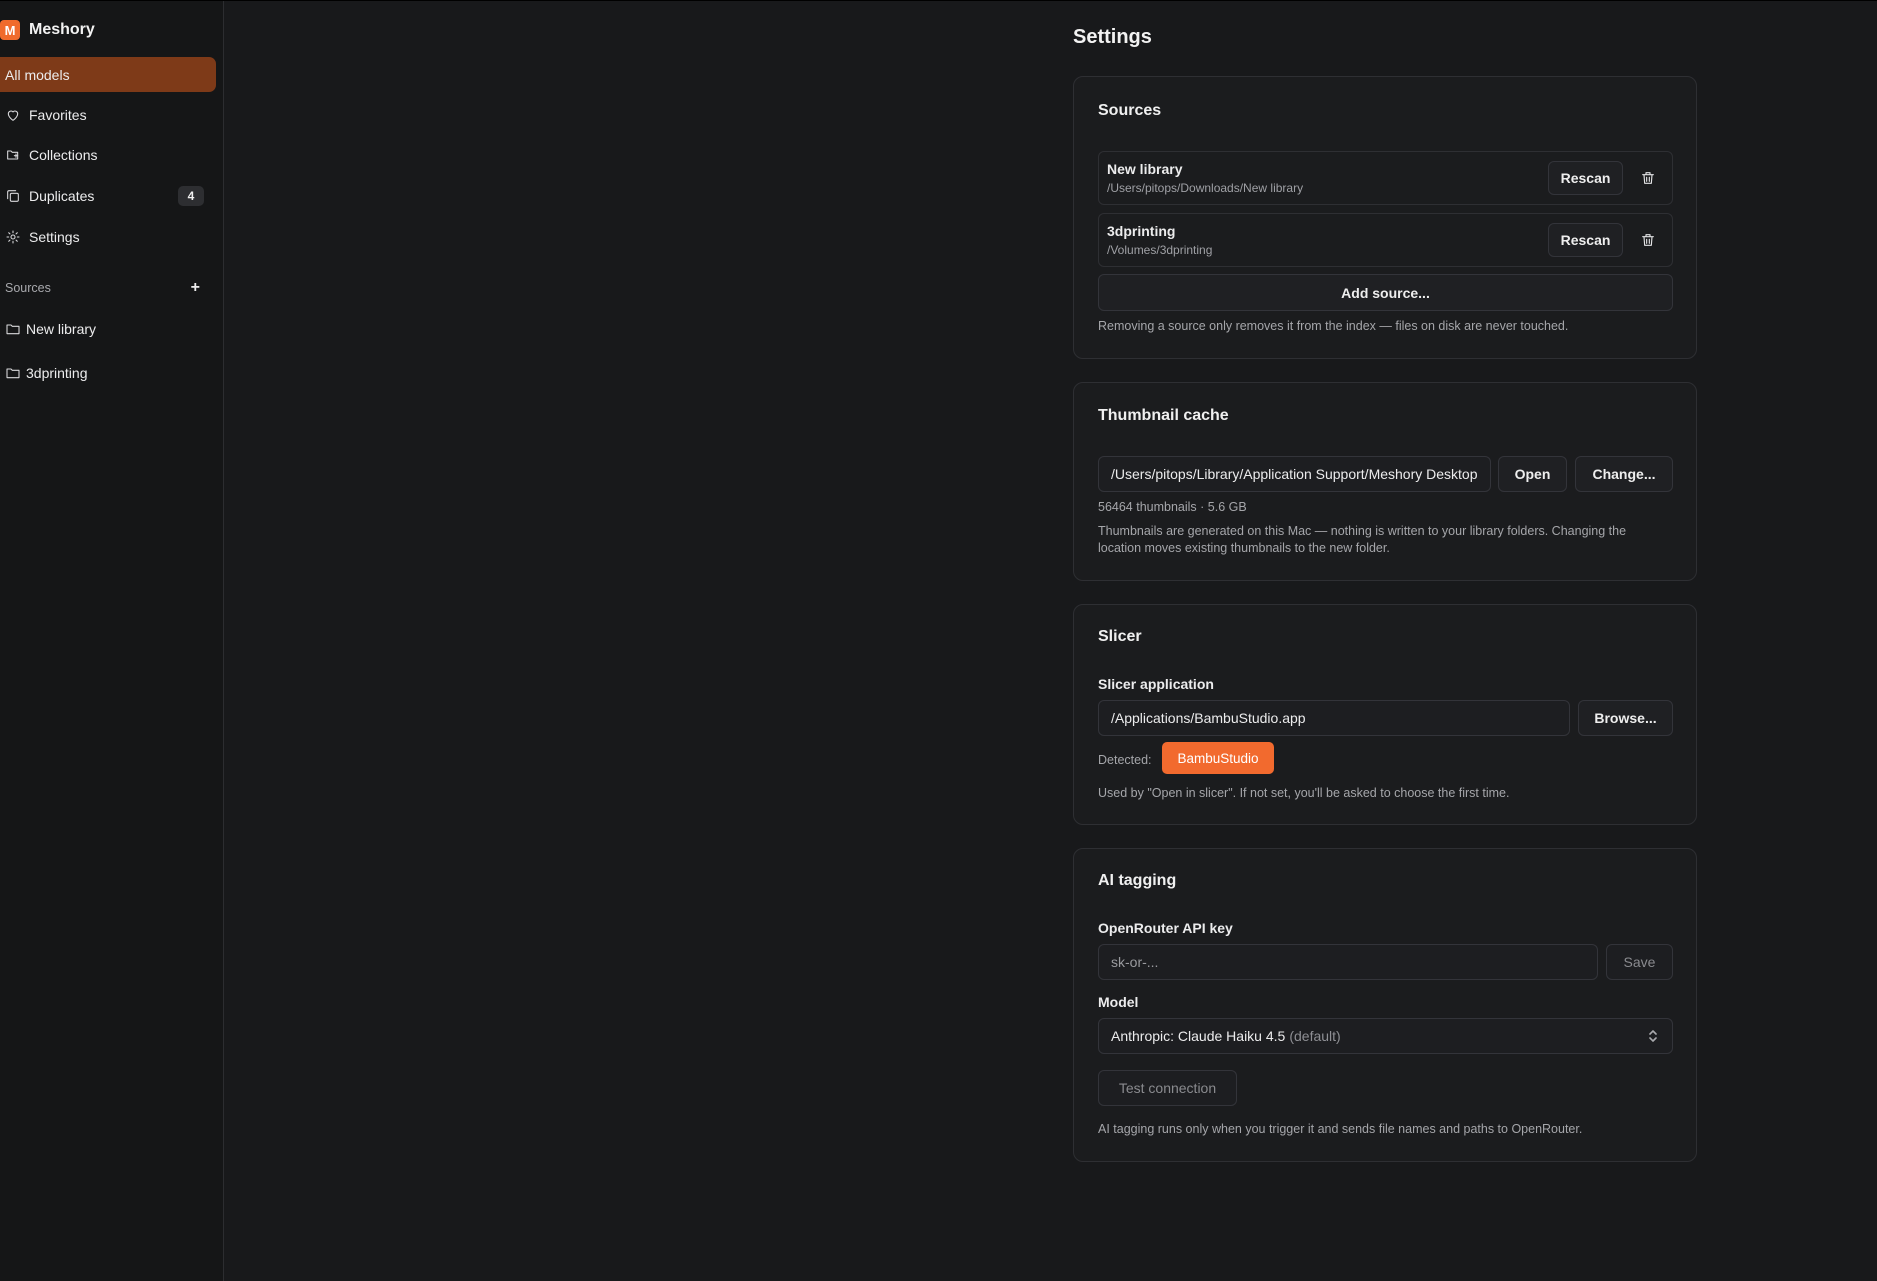  What do you see at coordinates (108, 195) in the screenshot?
I see `sidebar-item-duplicates: Duplicates 4` at bounding box center [108, 195].